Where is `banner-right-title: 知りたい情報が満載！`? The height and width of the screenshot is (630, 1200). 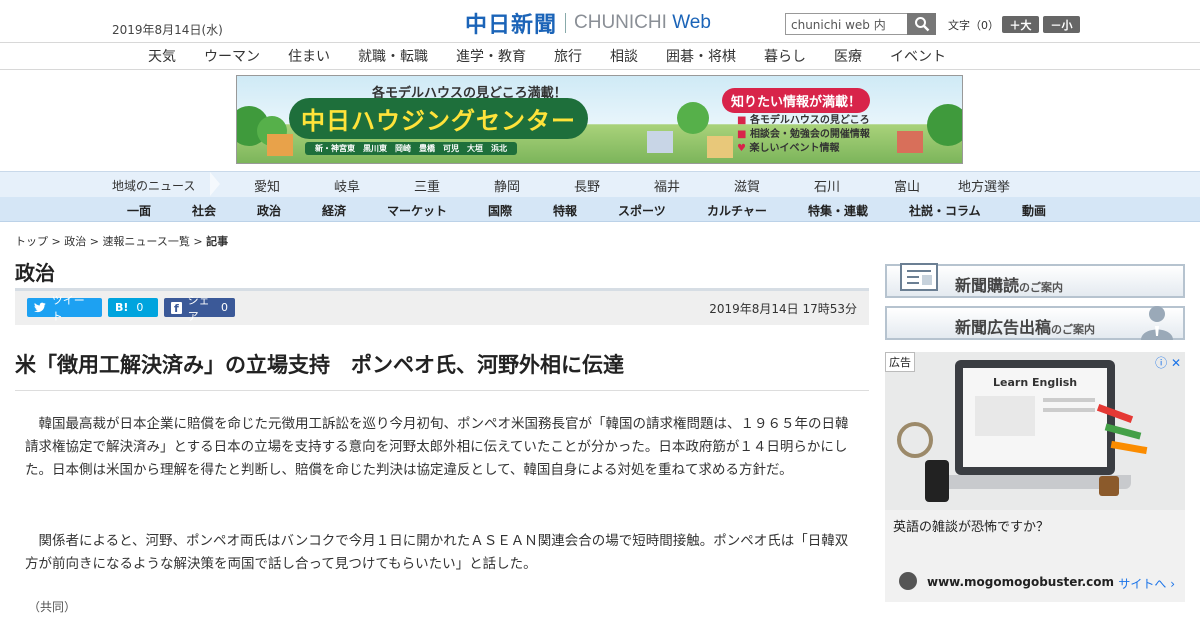 banner-right-title: 知りたい情報が満載！ is located at coordinates (796, 100).